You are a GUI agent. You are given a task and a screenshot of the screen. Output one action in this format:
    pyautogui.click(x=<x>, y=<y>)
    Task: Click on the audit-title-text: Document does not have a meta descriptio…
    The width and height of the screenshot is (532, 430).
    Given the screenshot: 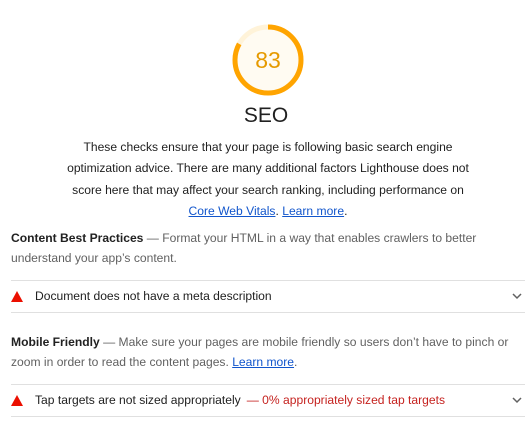 What is the action you would take?
    pyautogui.click(x=153, y=296)
    